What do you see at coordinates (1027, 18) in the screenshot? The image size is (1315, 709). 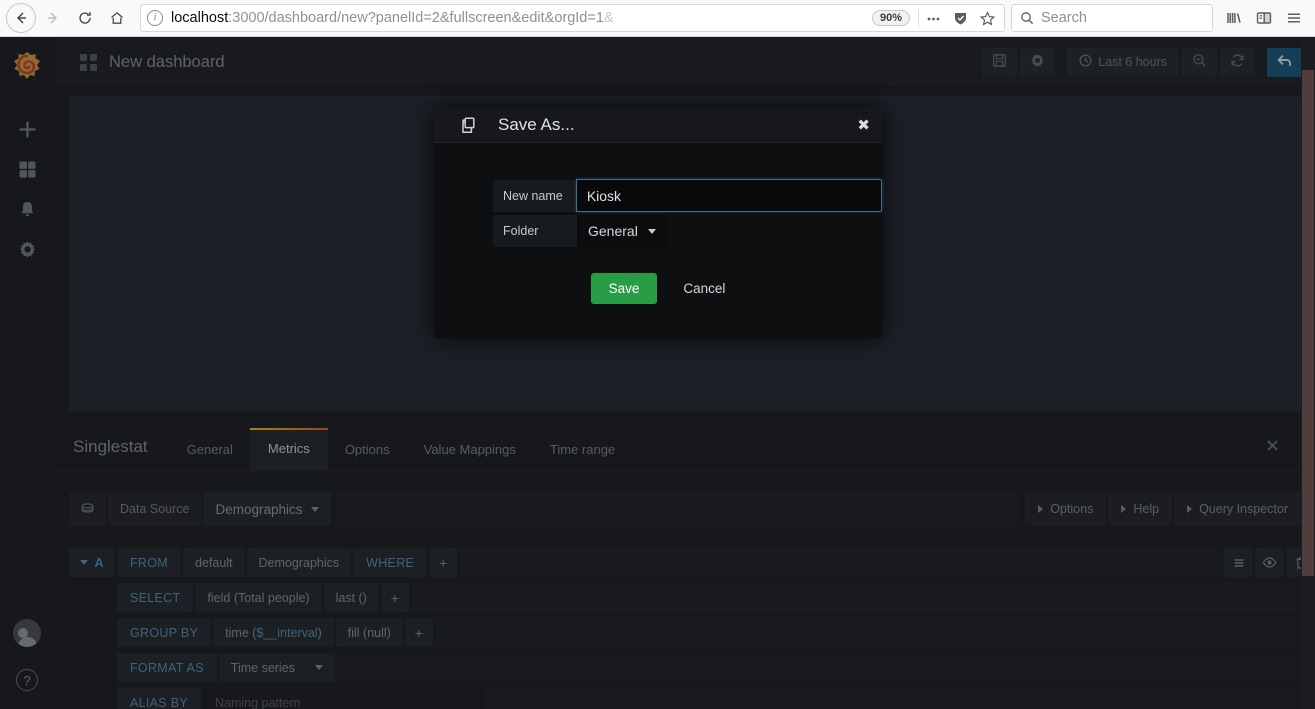 I see `search-icon` at bounding box center [1027, 18].